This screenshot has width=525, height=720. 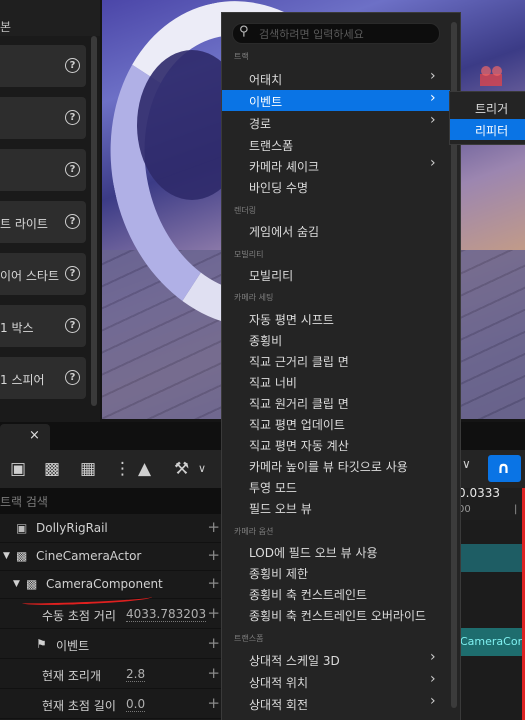 I want to click on menu-item-aspect-axis-constraint: 종횡비 축 컨스트레인트, so click(x=336, y=593).